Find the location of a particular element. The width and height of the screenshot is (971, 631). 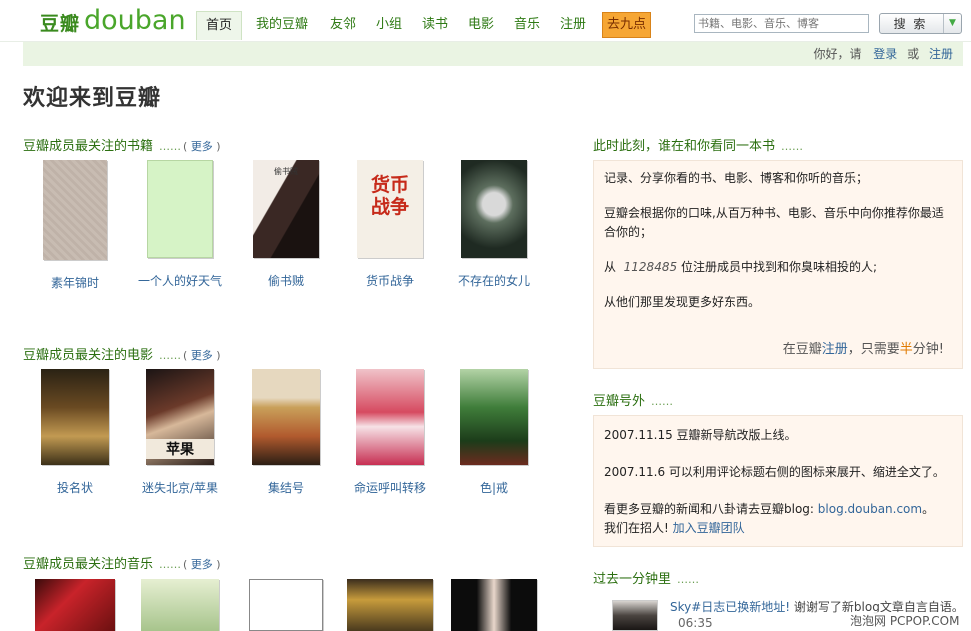

recent-title-text: 过去一分钟里 is located at coordinates (632, 579).